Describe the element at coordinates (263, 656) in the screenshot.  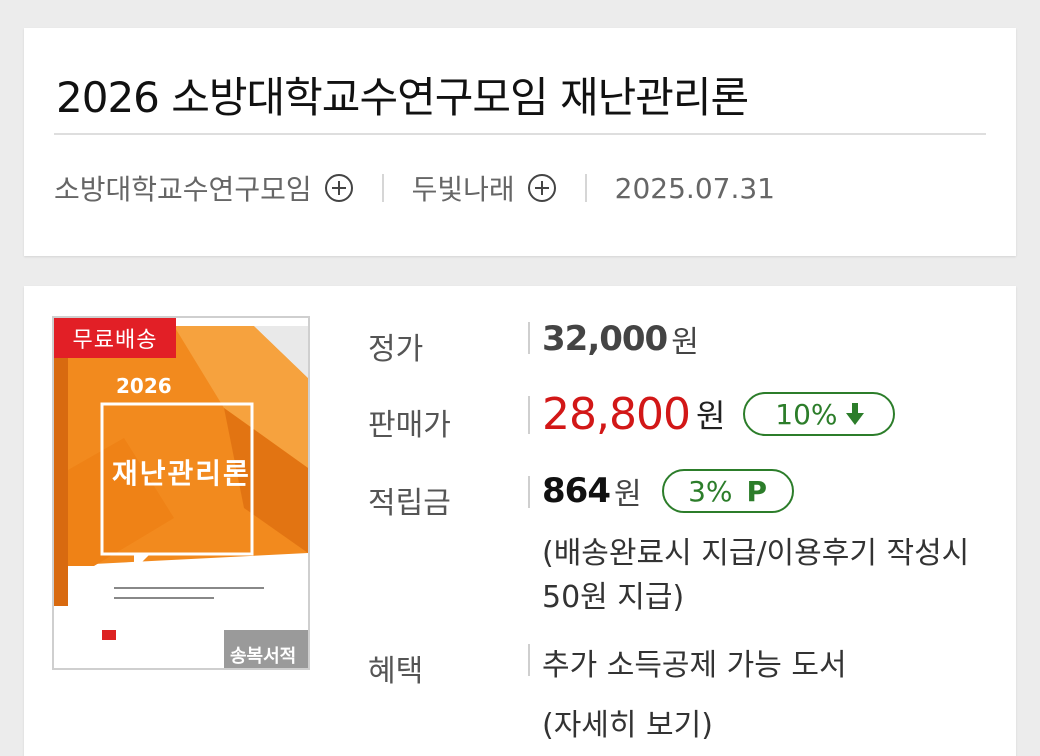
I see `cover-publisher-mark: 송복서적` at that location.